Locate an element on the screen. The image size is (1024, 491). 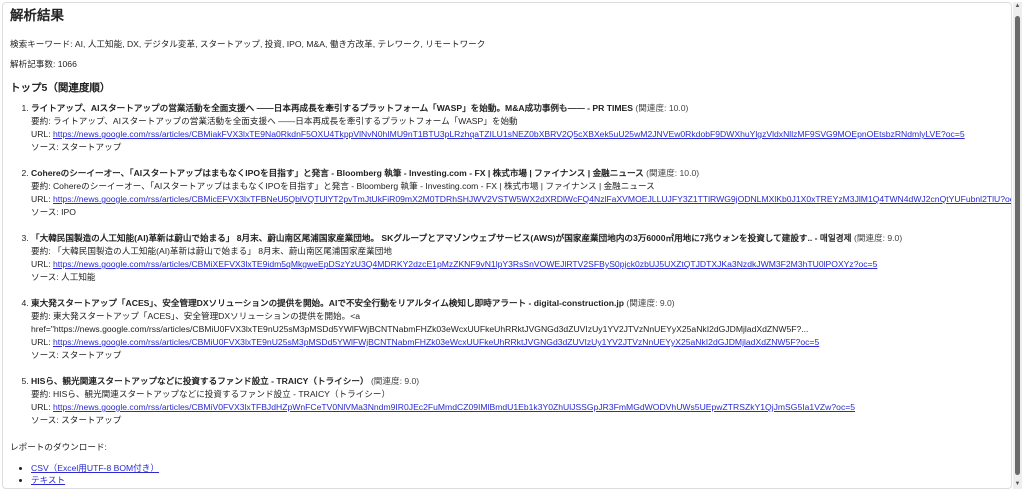
vertical-scrollbar: ▲ ▼ is located at coordinates (1017, 245).